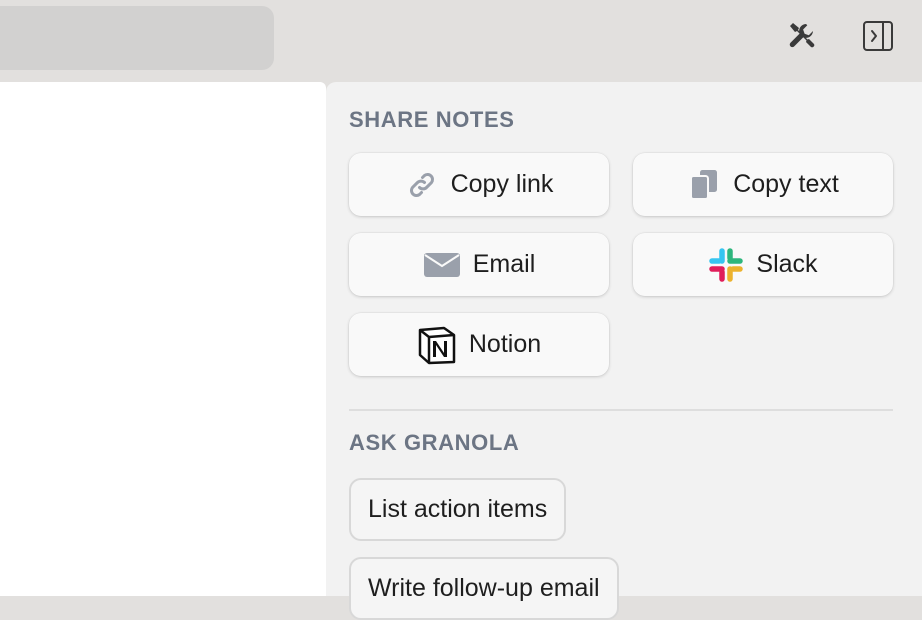 This screenshot has width=922, height=620. What do you see at coordinates (432, 119) in the screenshot?
I see `share-notes-heading: SHARE NOTES` at bounding box center [432, 119].